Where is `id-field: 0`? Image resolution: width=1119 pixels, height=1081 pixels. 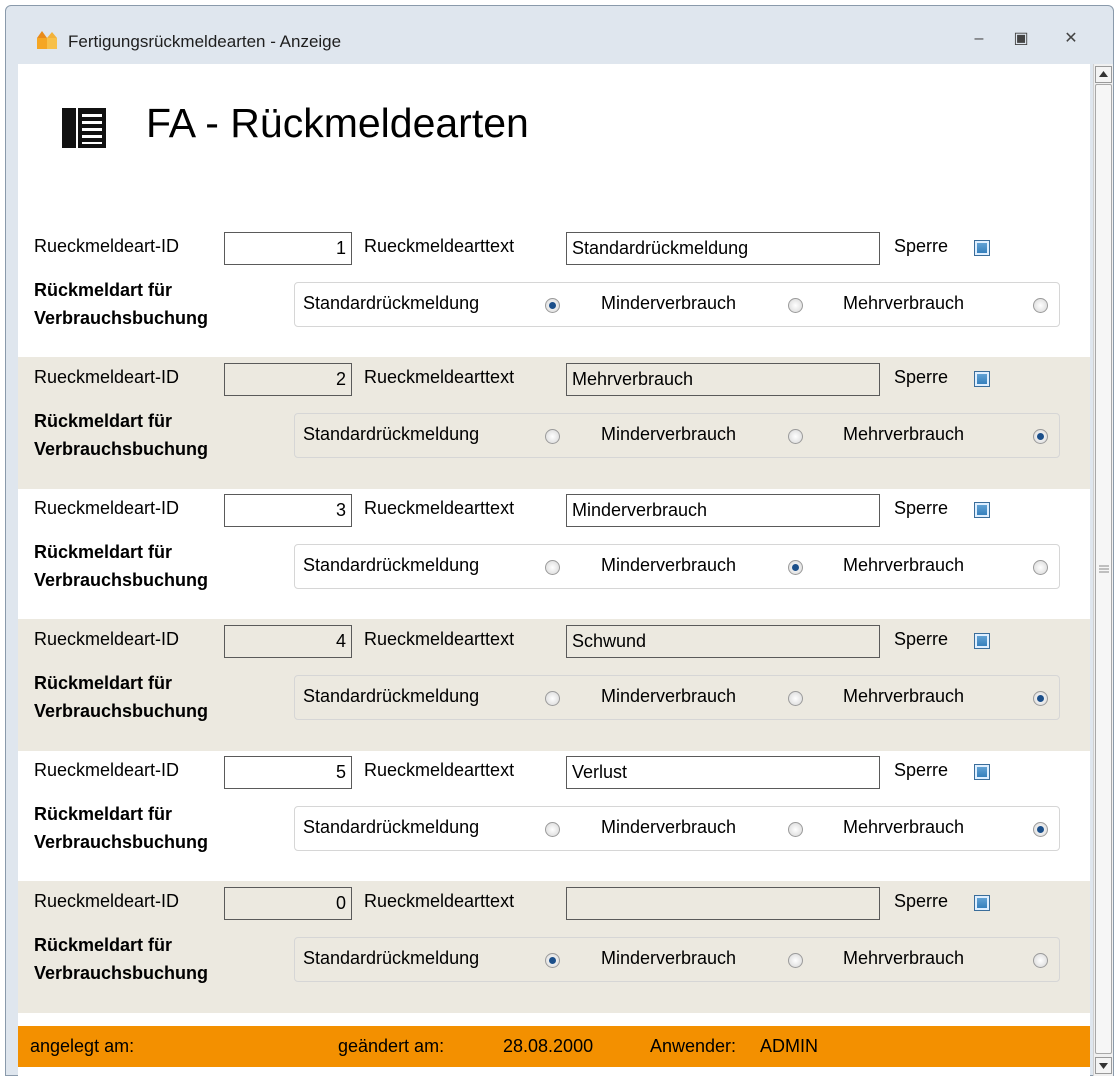
id-field: 0 is located at coordinates (288, 903).